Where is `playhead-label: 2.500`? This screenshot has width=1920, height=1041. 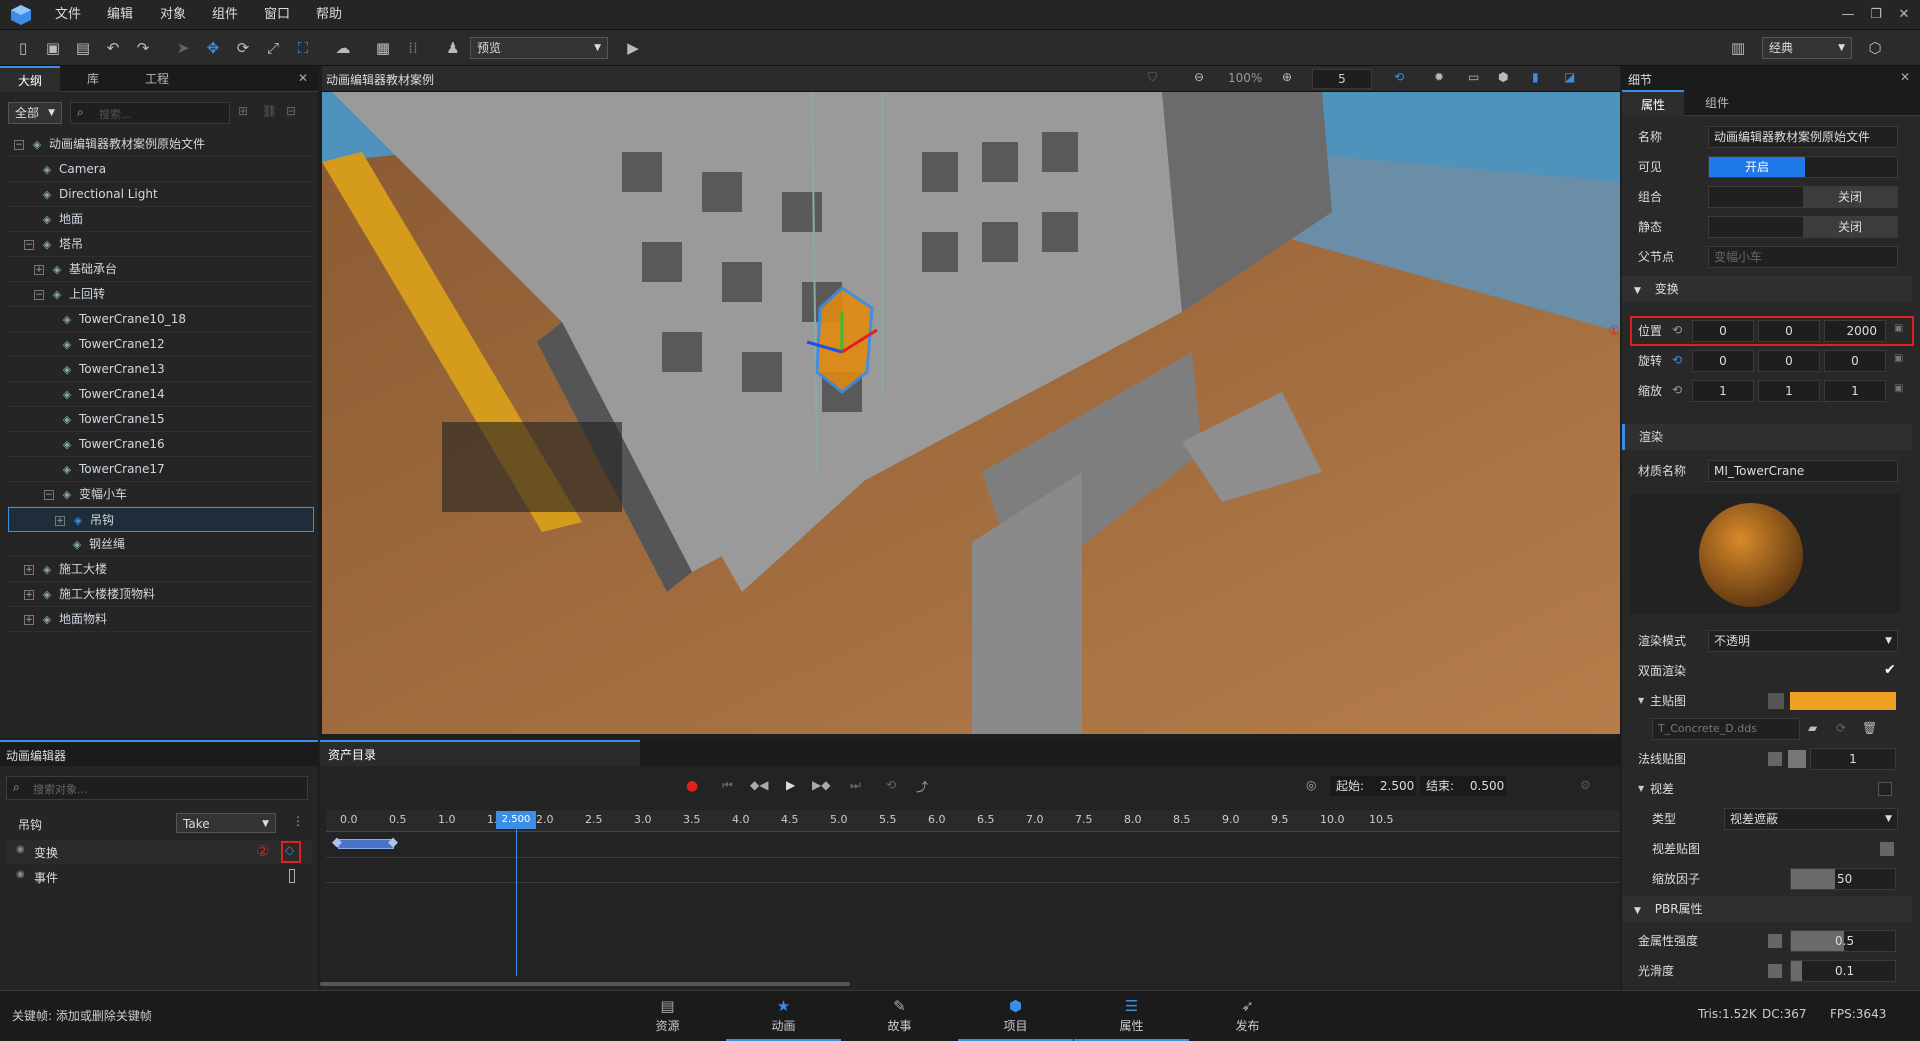
playhead-label: 2.500 is located at coordinates (516, 820).